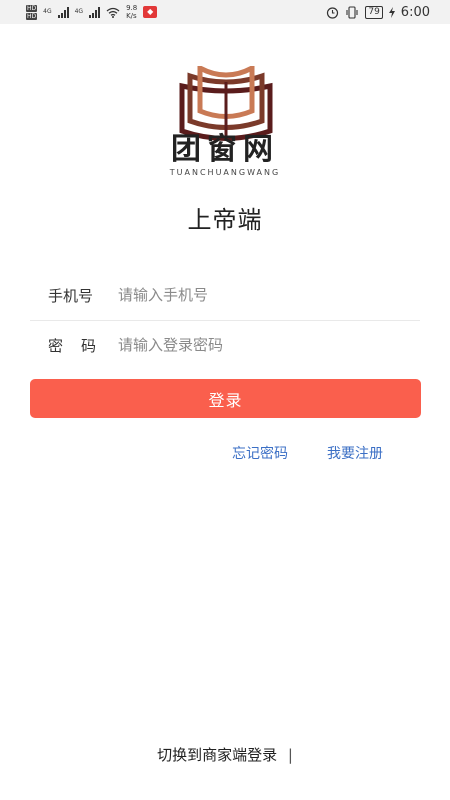 The height and width of the screenshot is (800, 450). What do you see at coordinates (258, 295) in the screenshot?
I see `phone-input` at bounding box center [258, 295].